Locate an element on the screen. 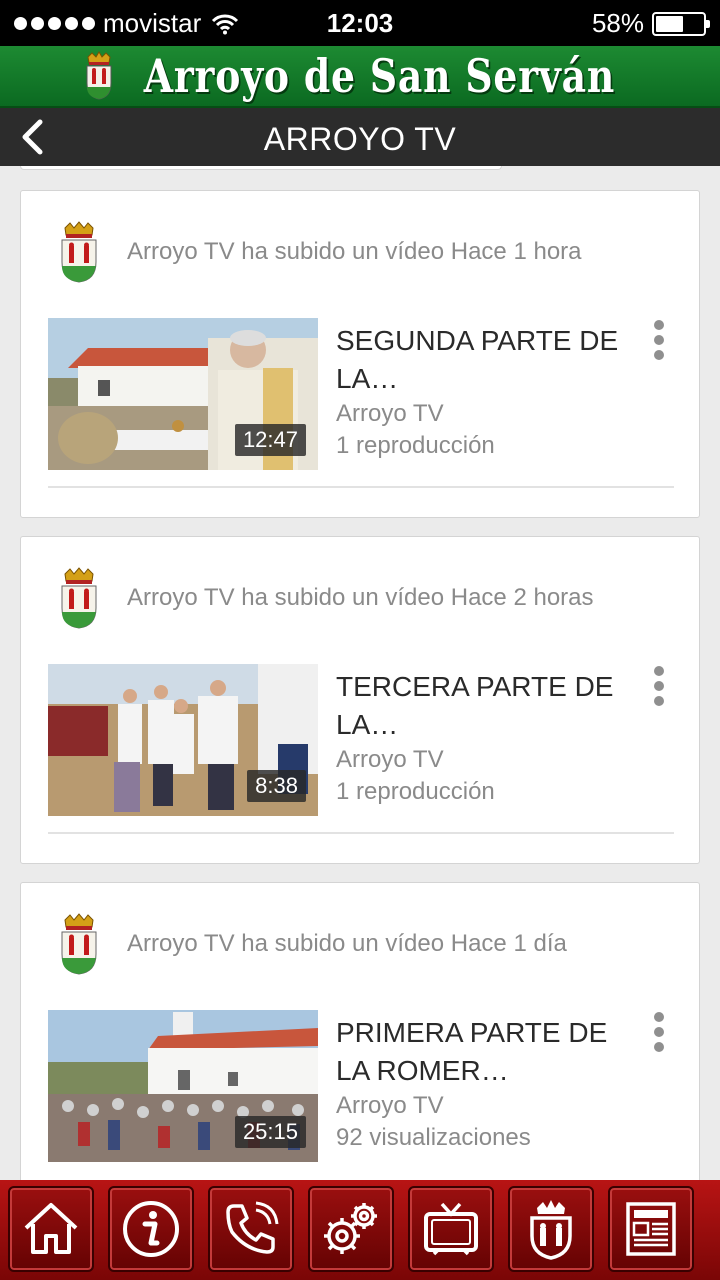 The height and width of the screenshot is (1280, 720). tab-phone is located at coordinates (251, 1229).